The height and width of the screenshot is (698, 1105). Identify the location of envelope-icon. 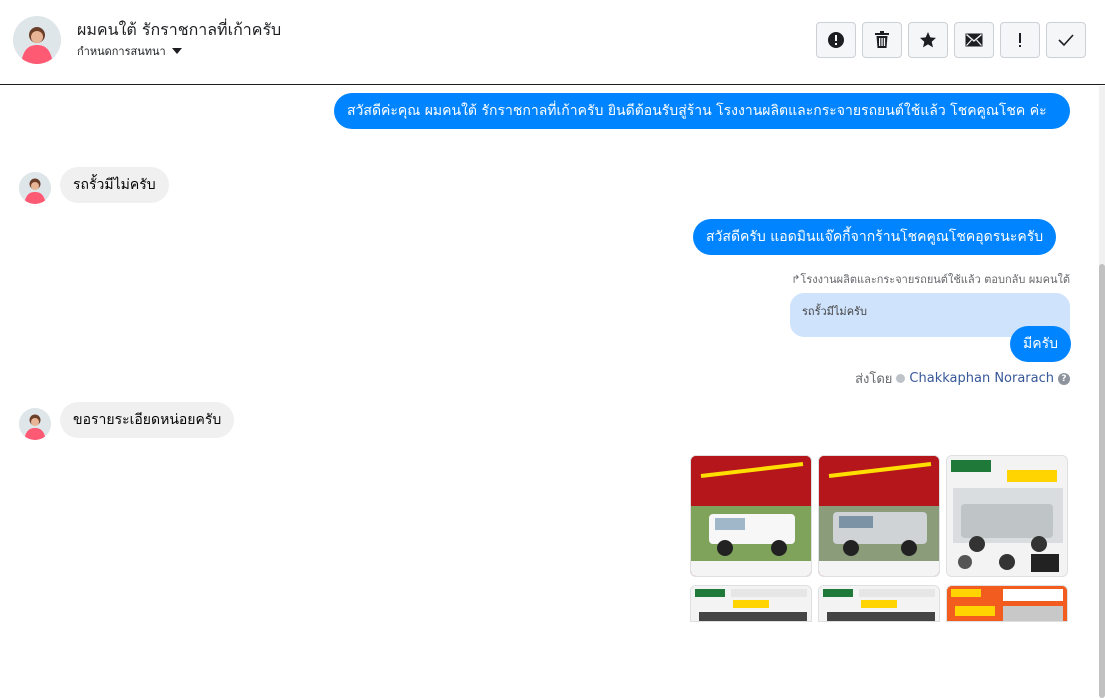
(974, 40).